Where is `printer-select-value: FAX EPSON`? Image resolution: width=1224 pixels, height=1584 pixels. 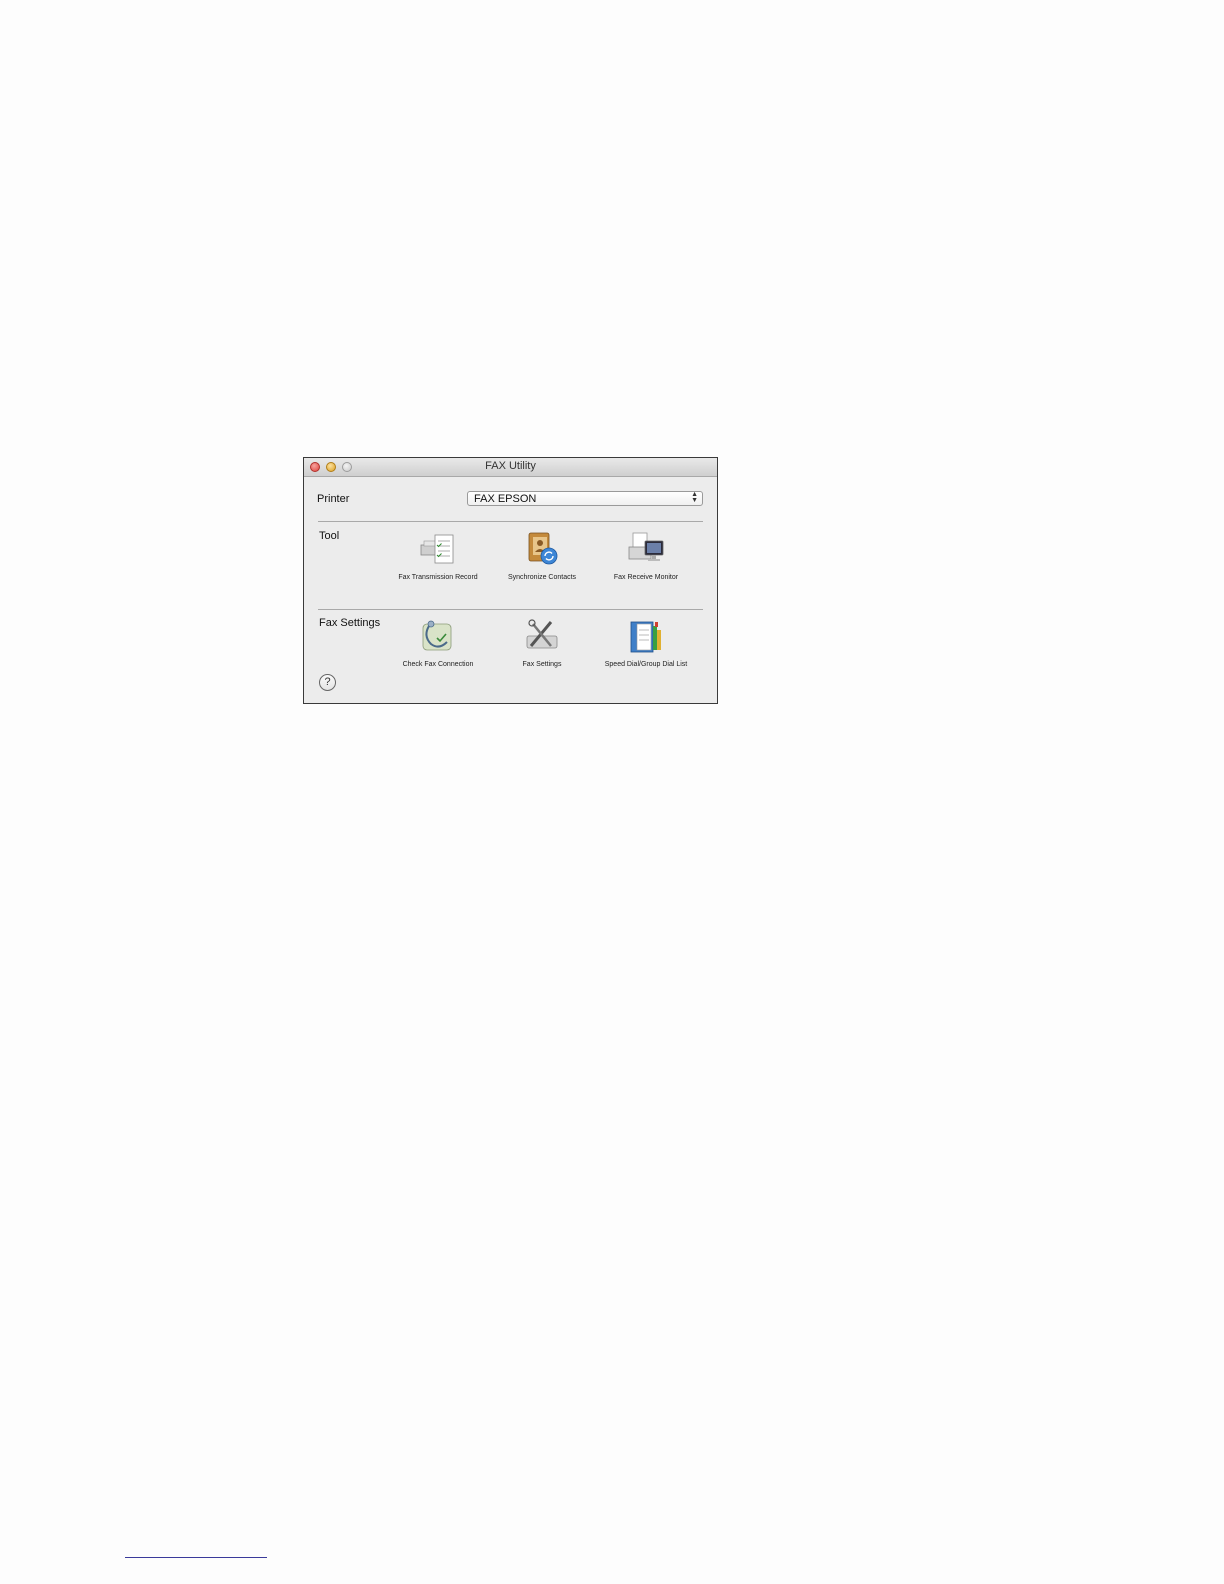
printer-select-value: FAX EPSON is located at coordinates (505, 499).